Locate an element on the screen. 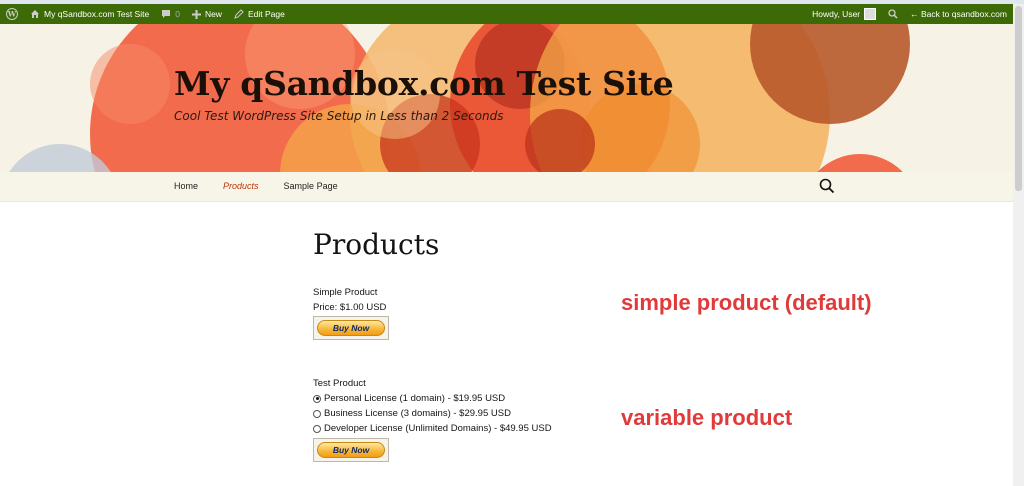  nav-item-sample-page: Sample Page is located at coordinates (311, 186).